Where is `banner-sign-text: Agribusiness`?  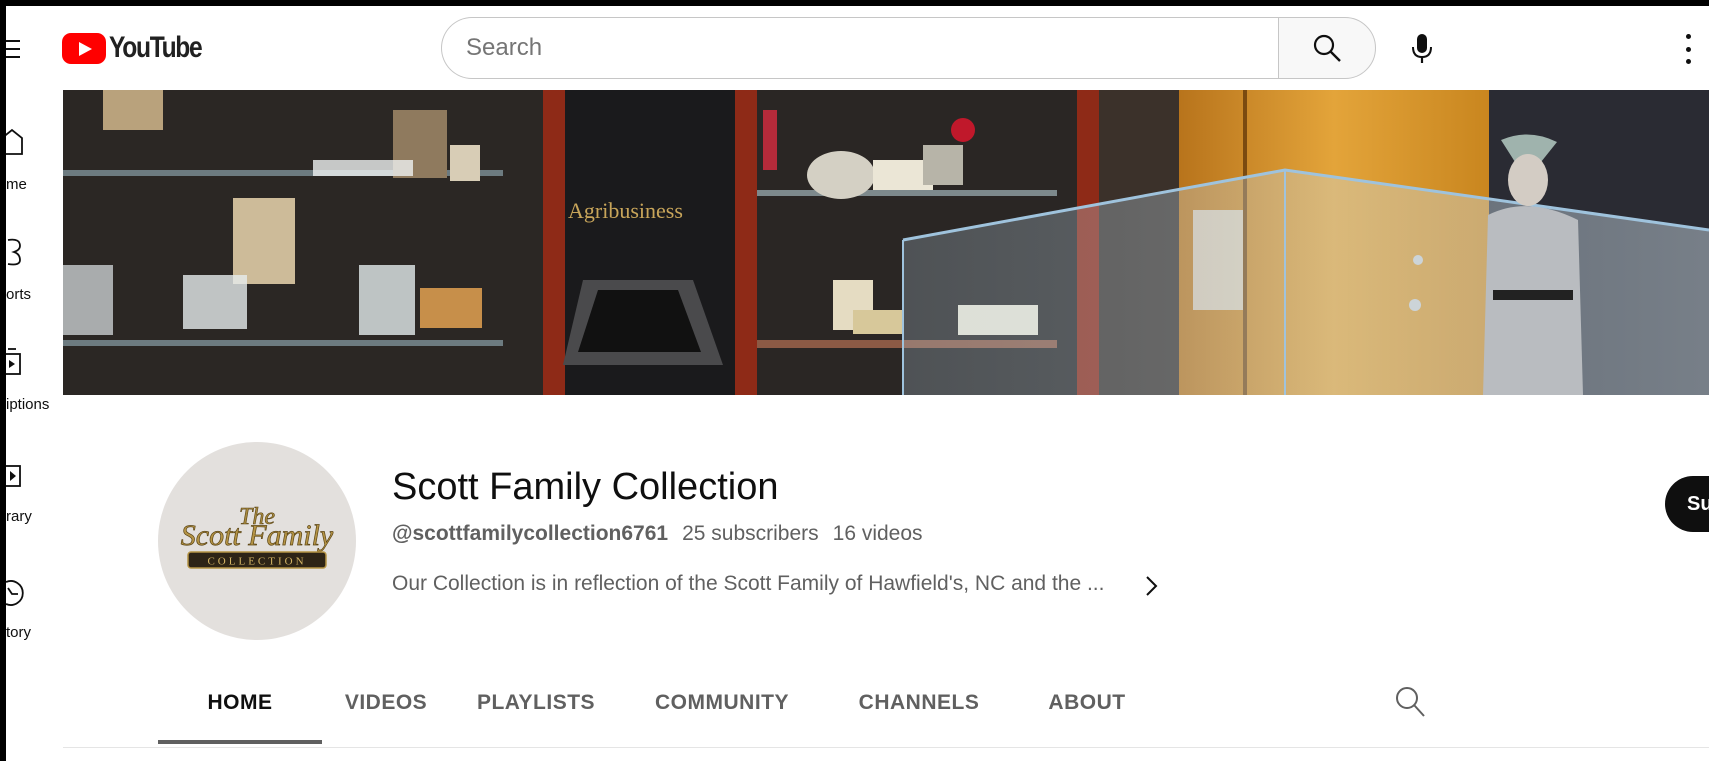
banner-sign-text: Agribusiness is located at coordinates (625, 210).